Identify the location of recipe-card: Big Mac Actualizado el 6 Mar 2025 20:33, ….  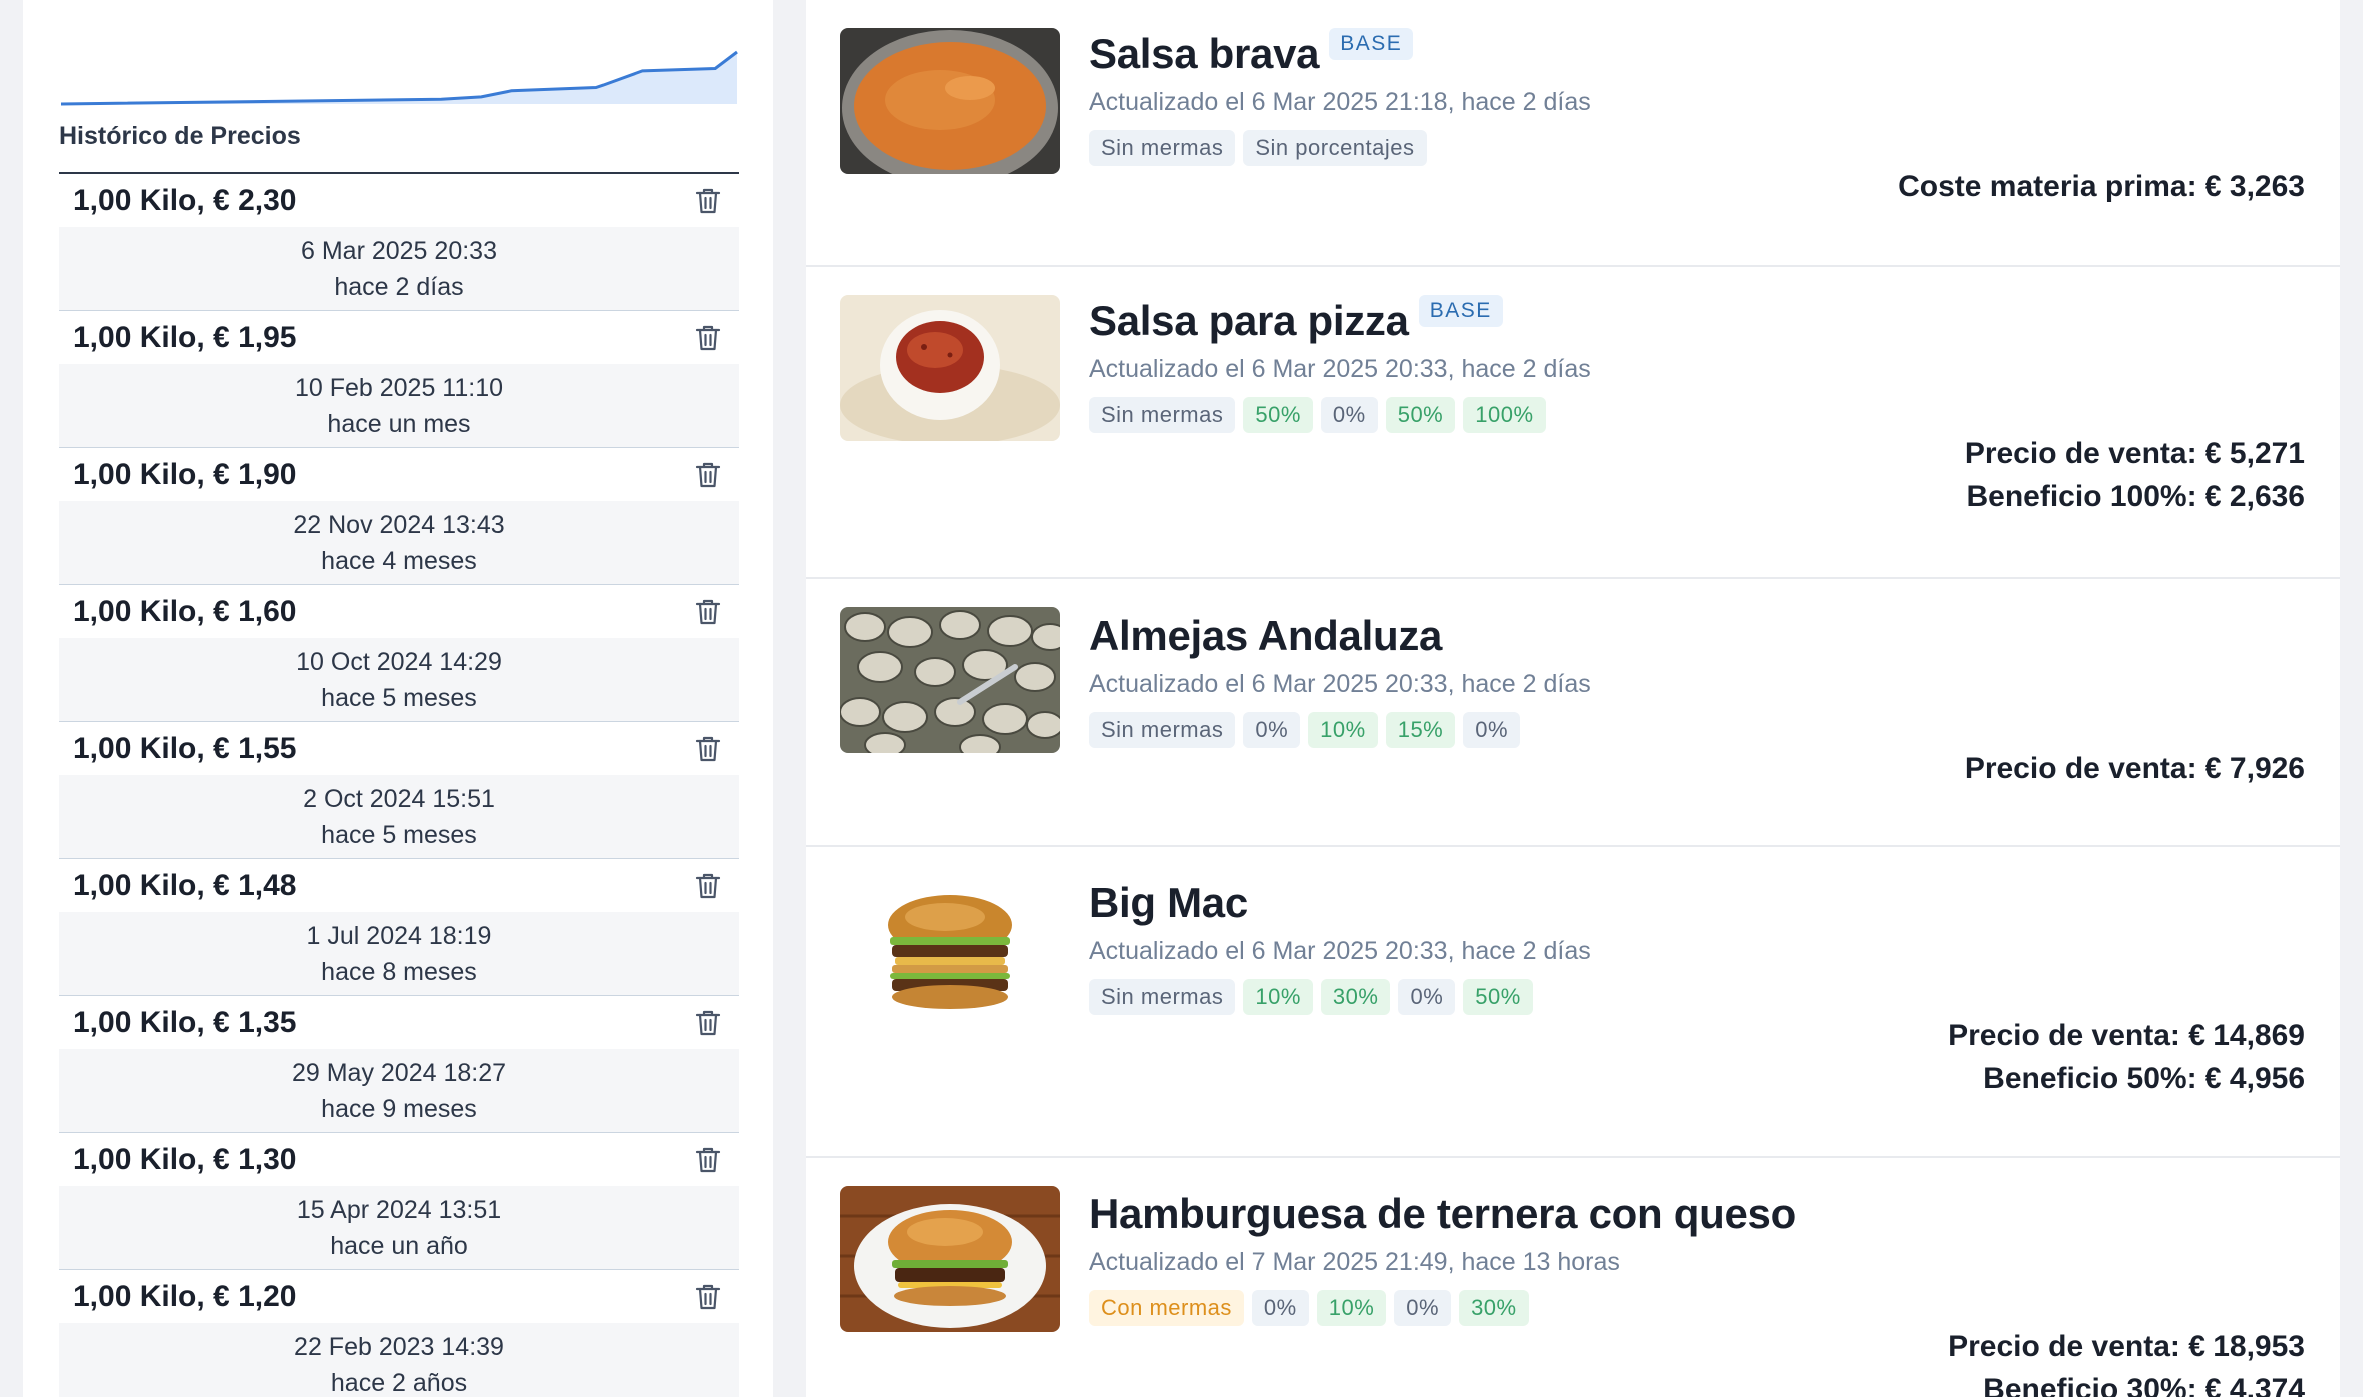
(1573, 1002).